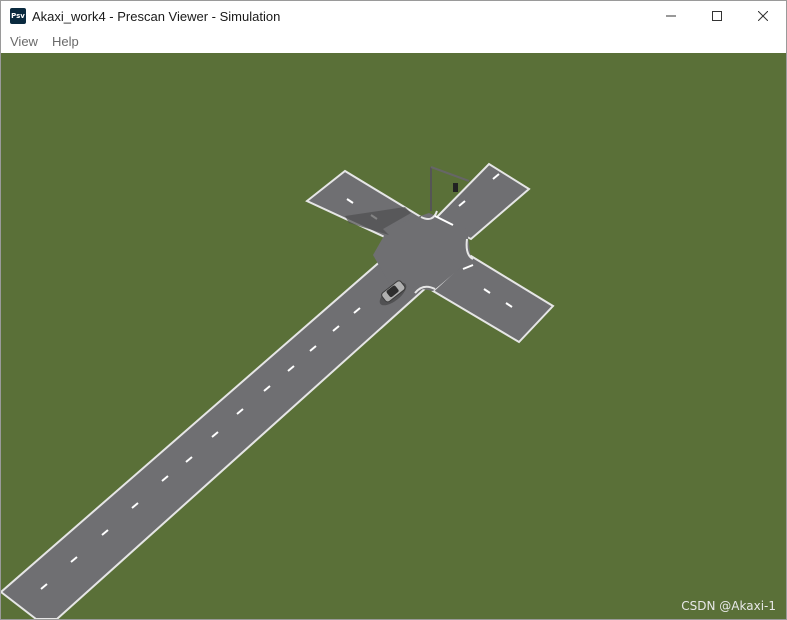 This screenshot has height=620, width=787. I want to click on menu-bar: View Help, so click(393, 42).